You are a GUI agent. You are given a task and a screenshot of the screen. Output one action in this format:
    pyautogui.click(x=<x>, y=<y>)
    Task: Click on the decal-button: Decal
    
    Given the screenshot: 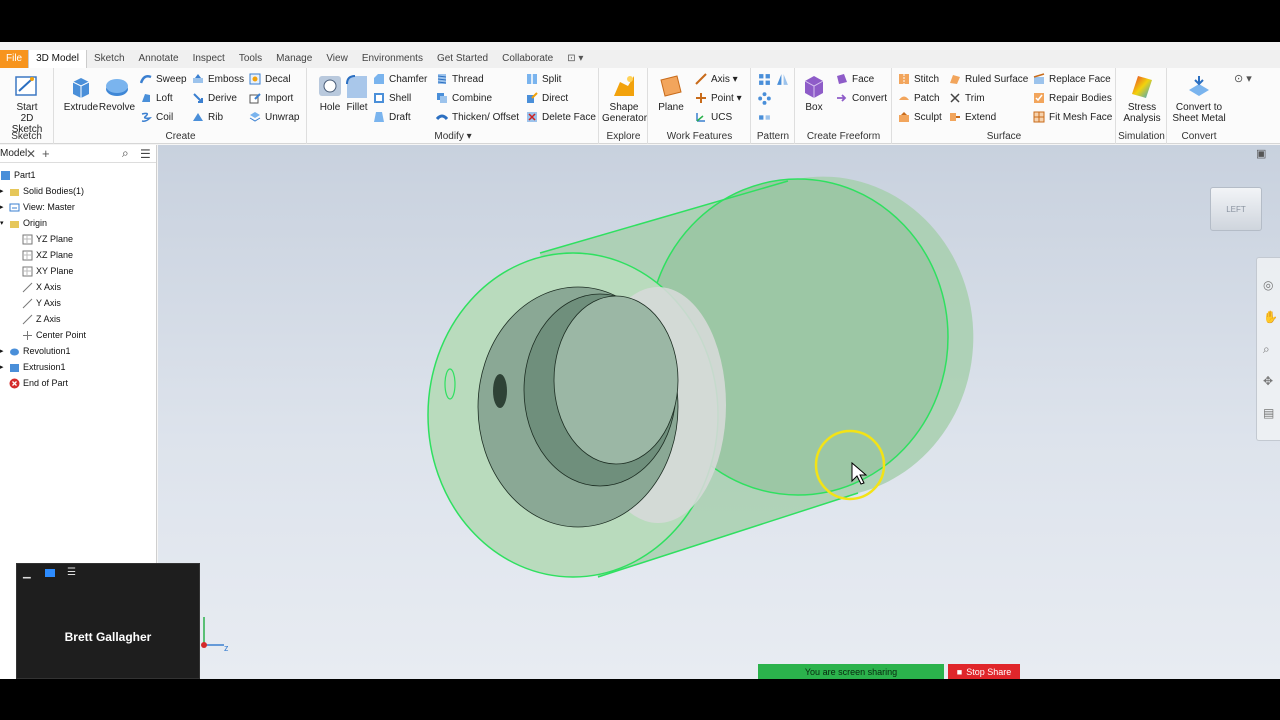 What is the action you would take?
    pyautogui.click(x=270, y=79)
    